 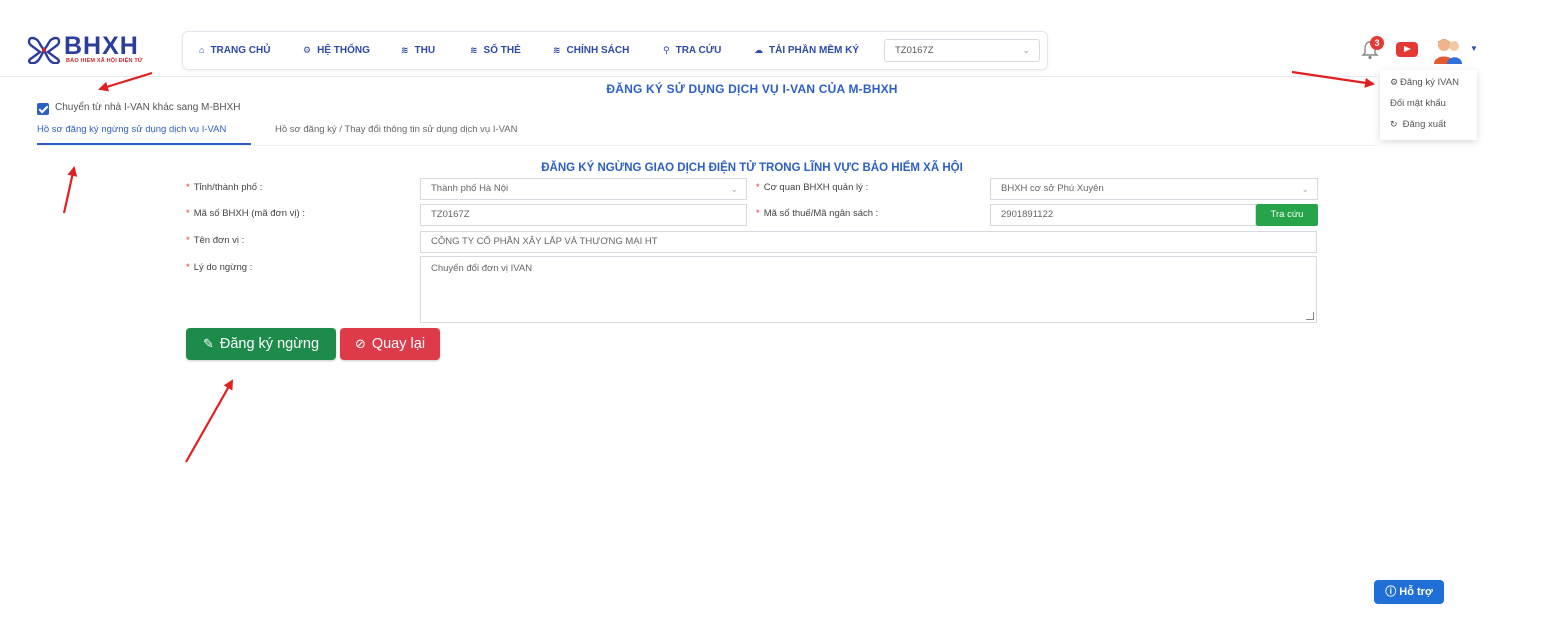 I want to click on card-icon: ≋, so click(x=474, y=50).